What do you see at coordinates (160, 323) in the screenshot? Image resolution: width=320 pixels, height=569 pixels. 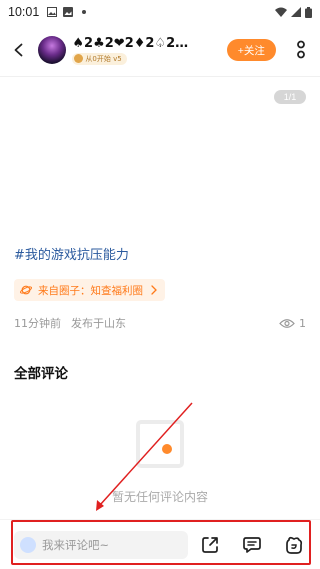 I see `post-meta: 11分钟前 发布于山东 1` at bounding box center [160, 323].